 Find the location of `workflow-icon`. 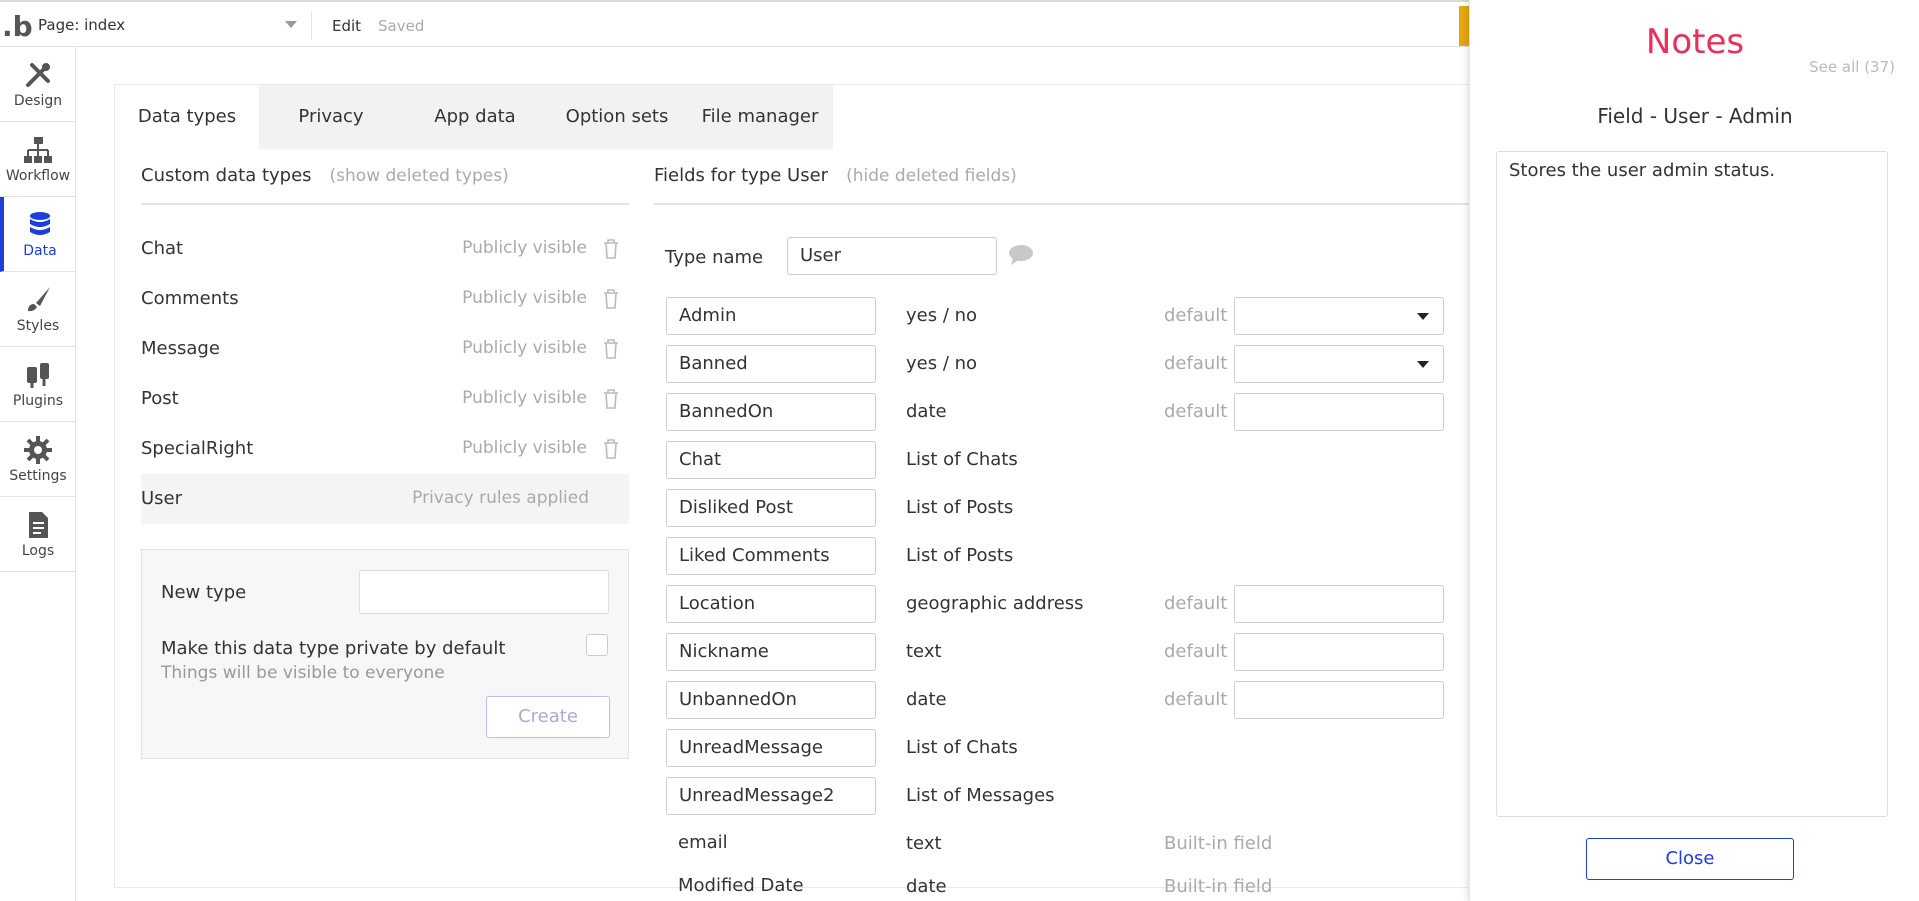

workflow-icon is located at coordinates (38, 150).